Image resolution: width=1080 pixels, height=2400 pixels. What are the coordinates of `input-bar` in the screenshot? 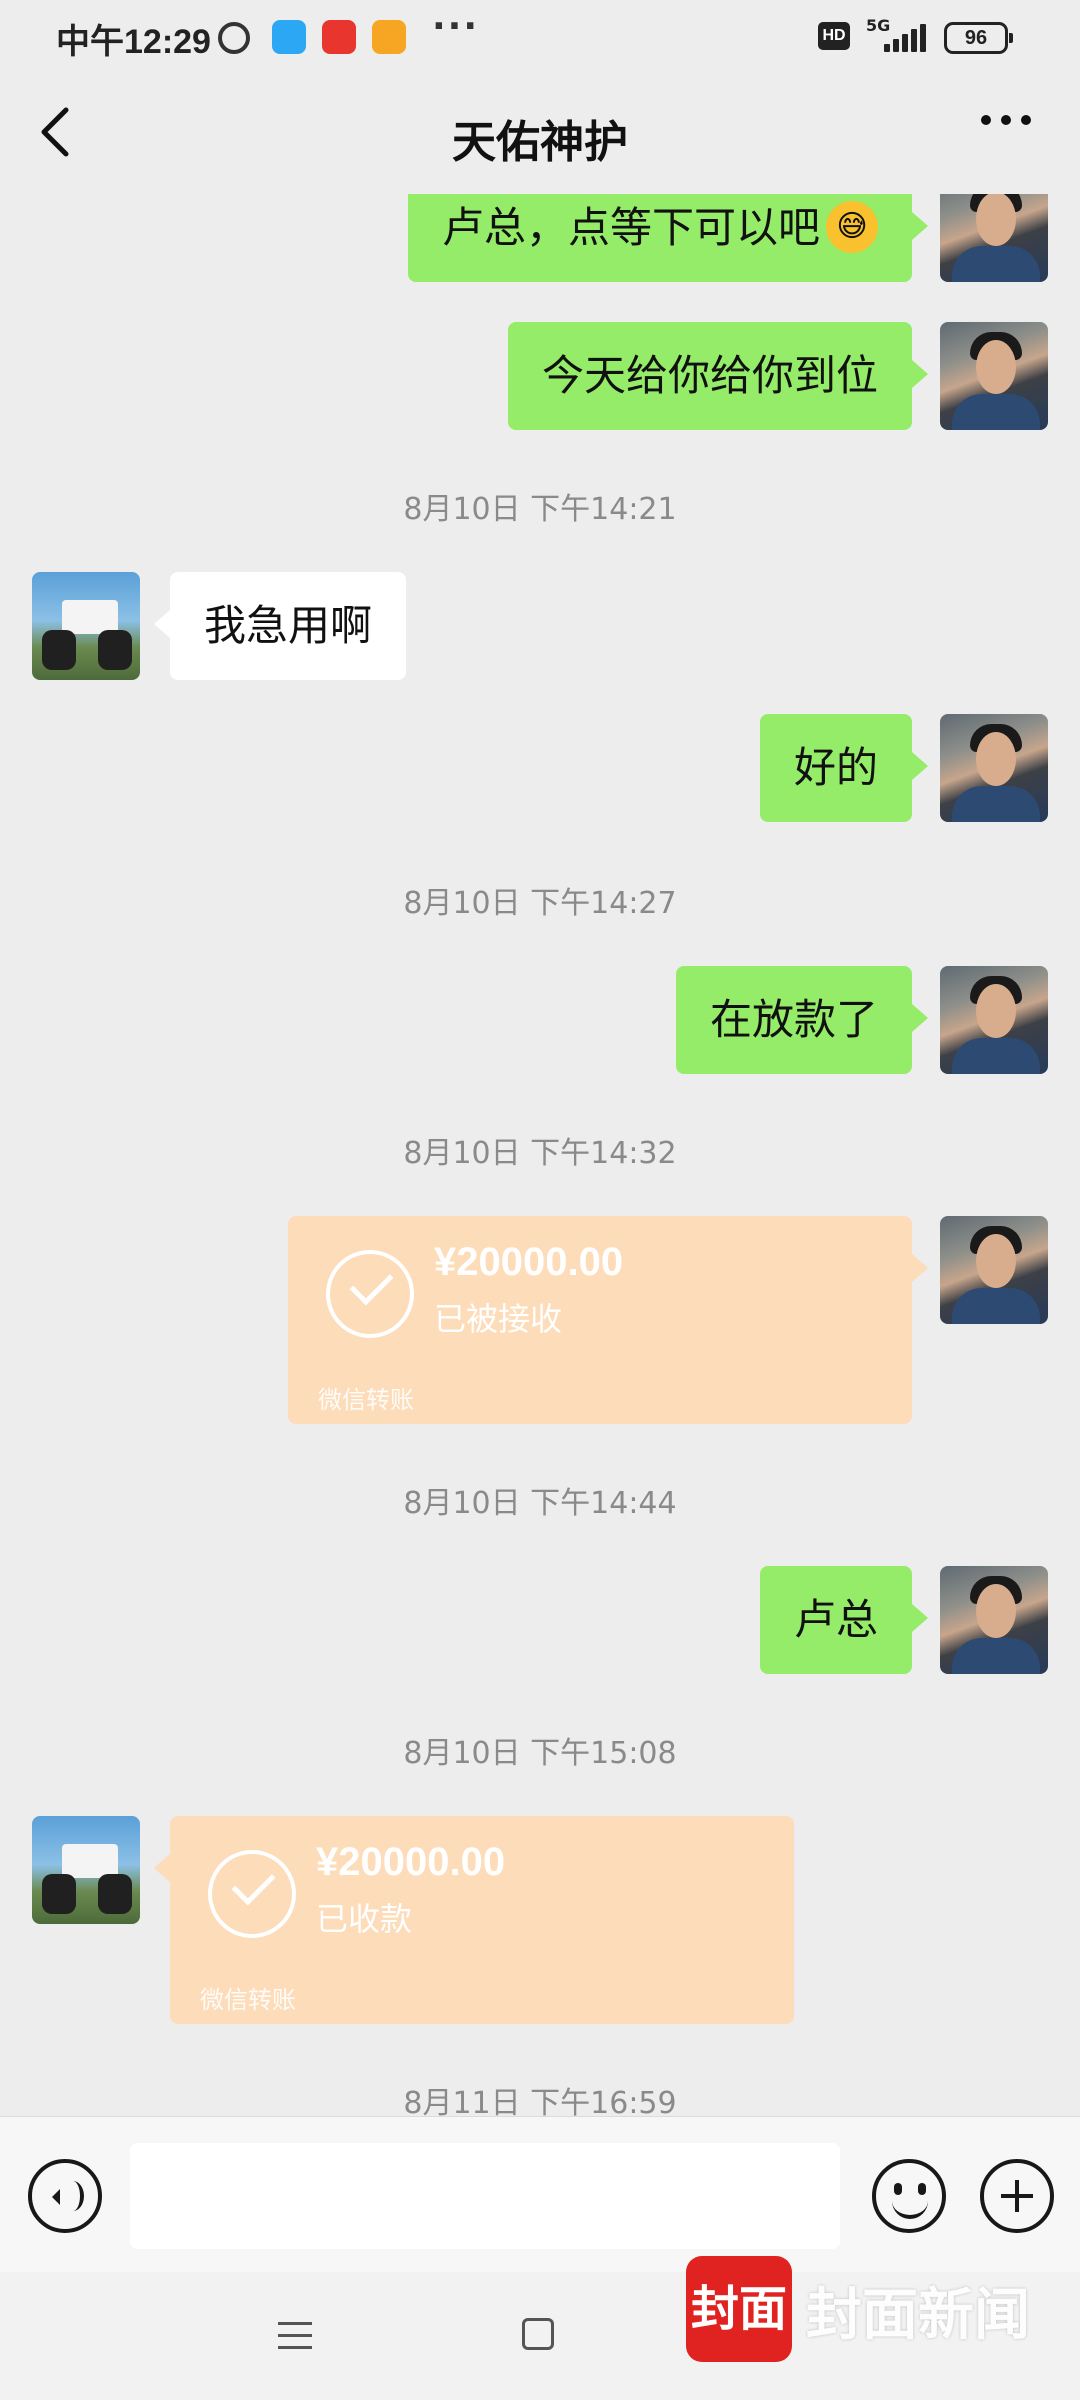 It's located at (540, 2194).